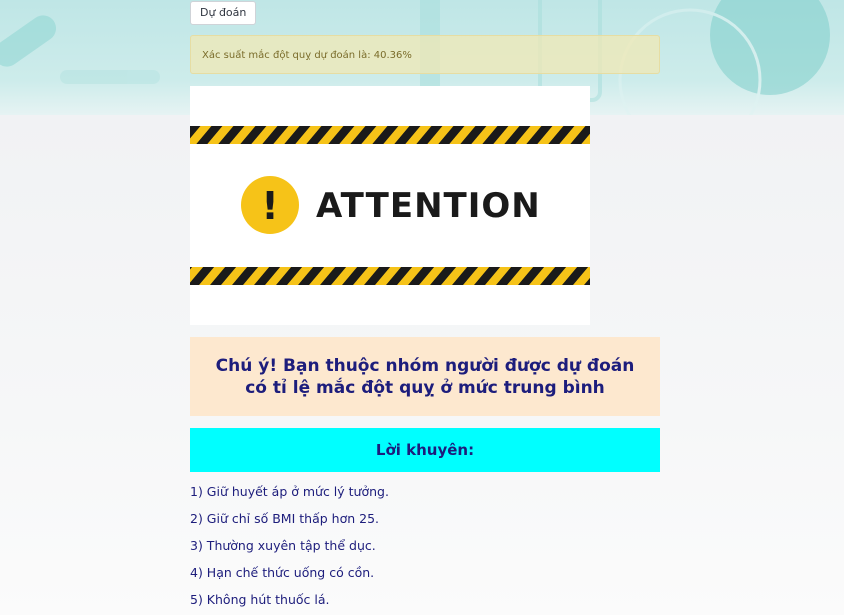  I want to click on advice-item: 2) Giữ chỉ số BMI thấp hơn 25., so click(284, 518).